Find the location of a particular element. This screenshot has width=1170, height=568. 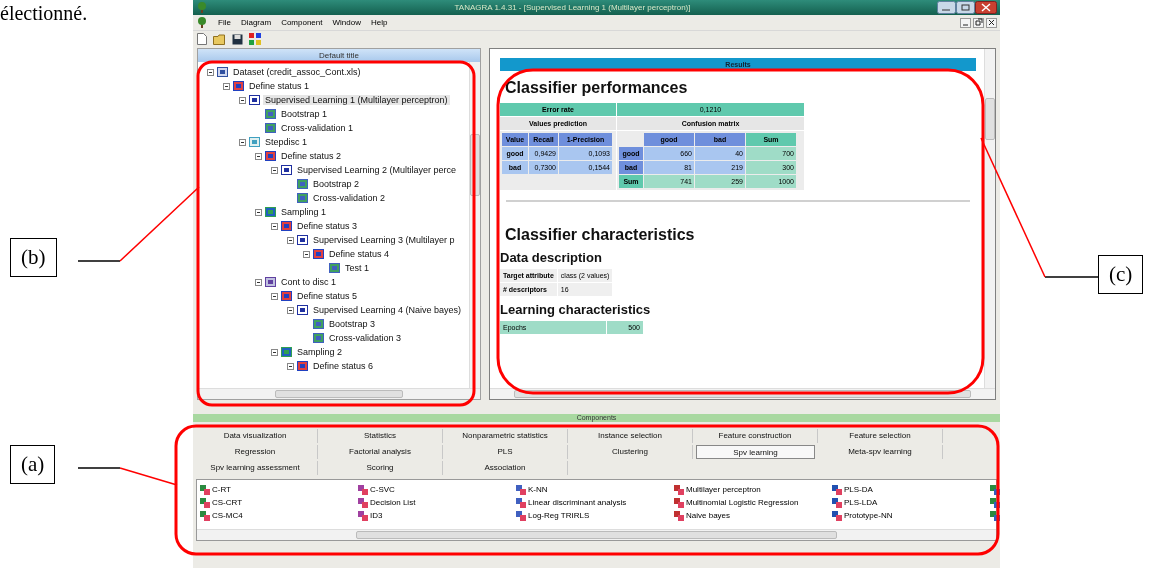

tab: Spv learning is located at coordinates (755, 452).